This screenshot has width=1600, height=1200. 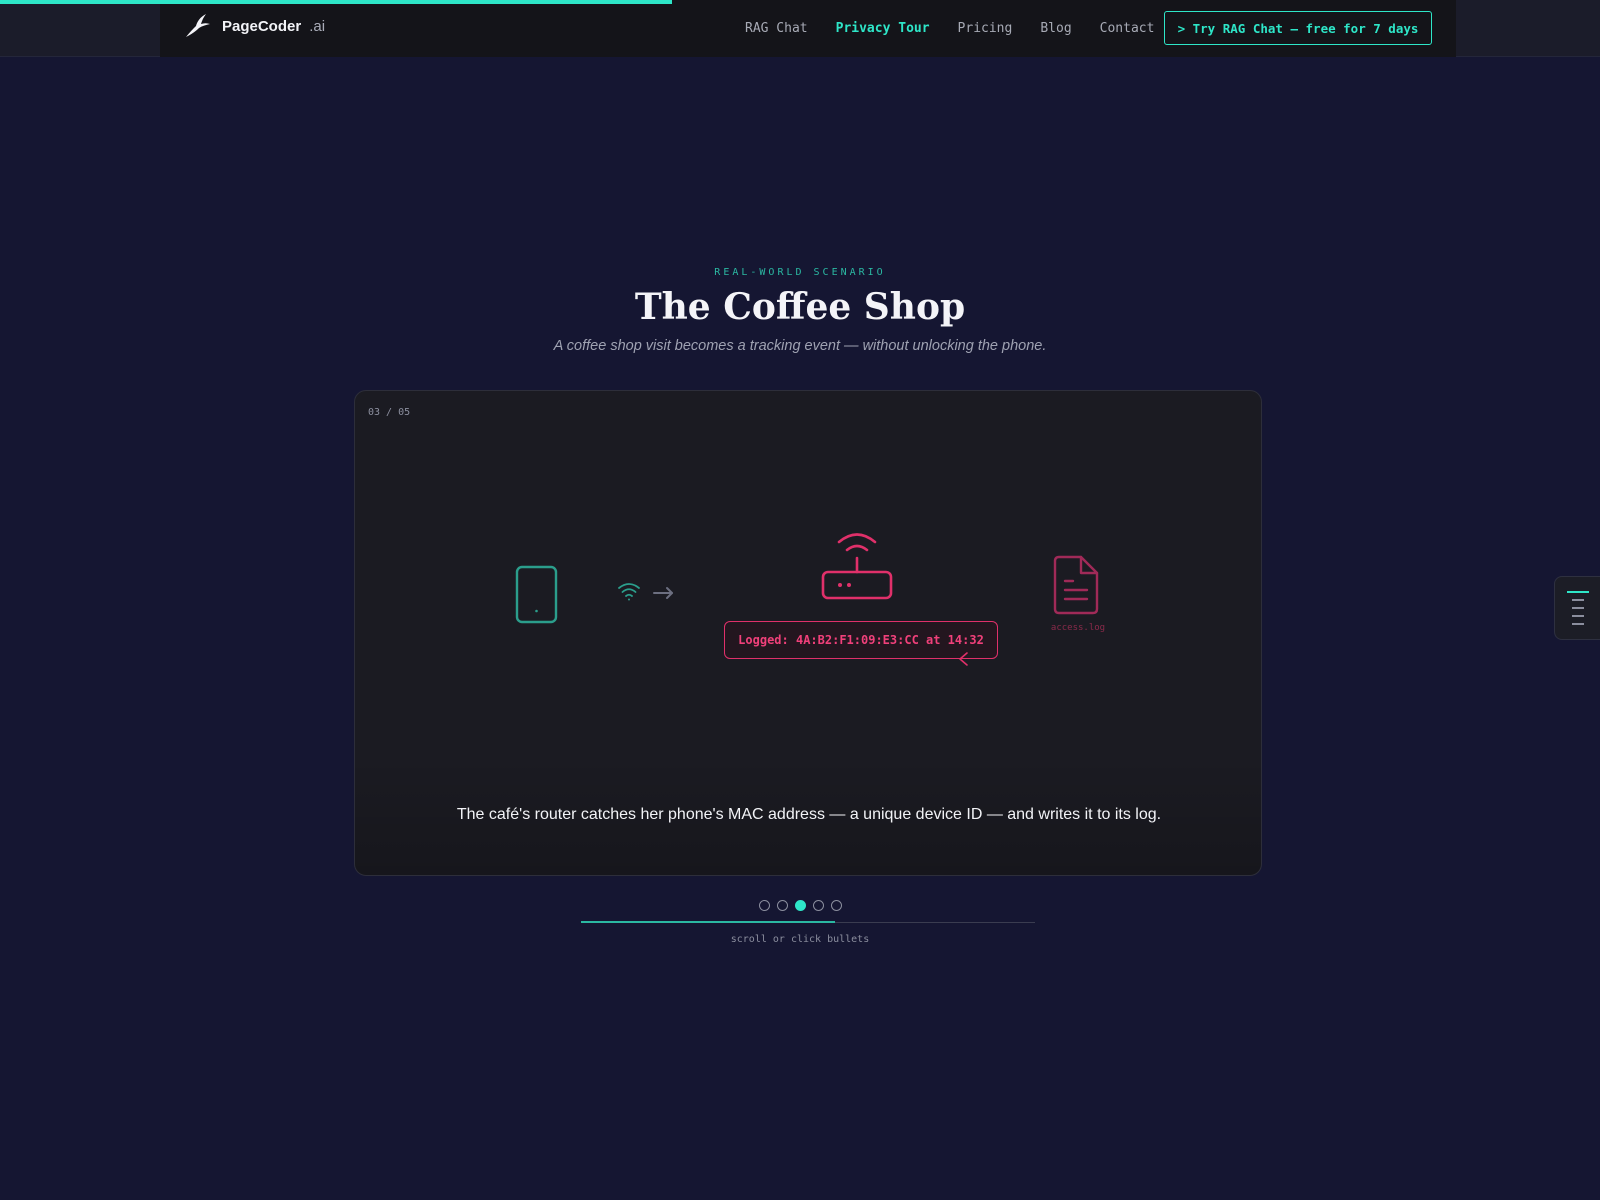 I want to click on navigation-hint: scroll or click bullets, so click(x=800, y=939).